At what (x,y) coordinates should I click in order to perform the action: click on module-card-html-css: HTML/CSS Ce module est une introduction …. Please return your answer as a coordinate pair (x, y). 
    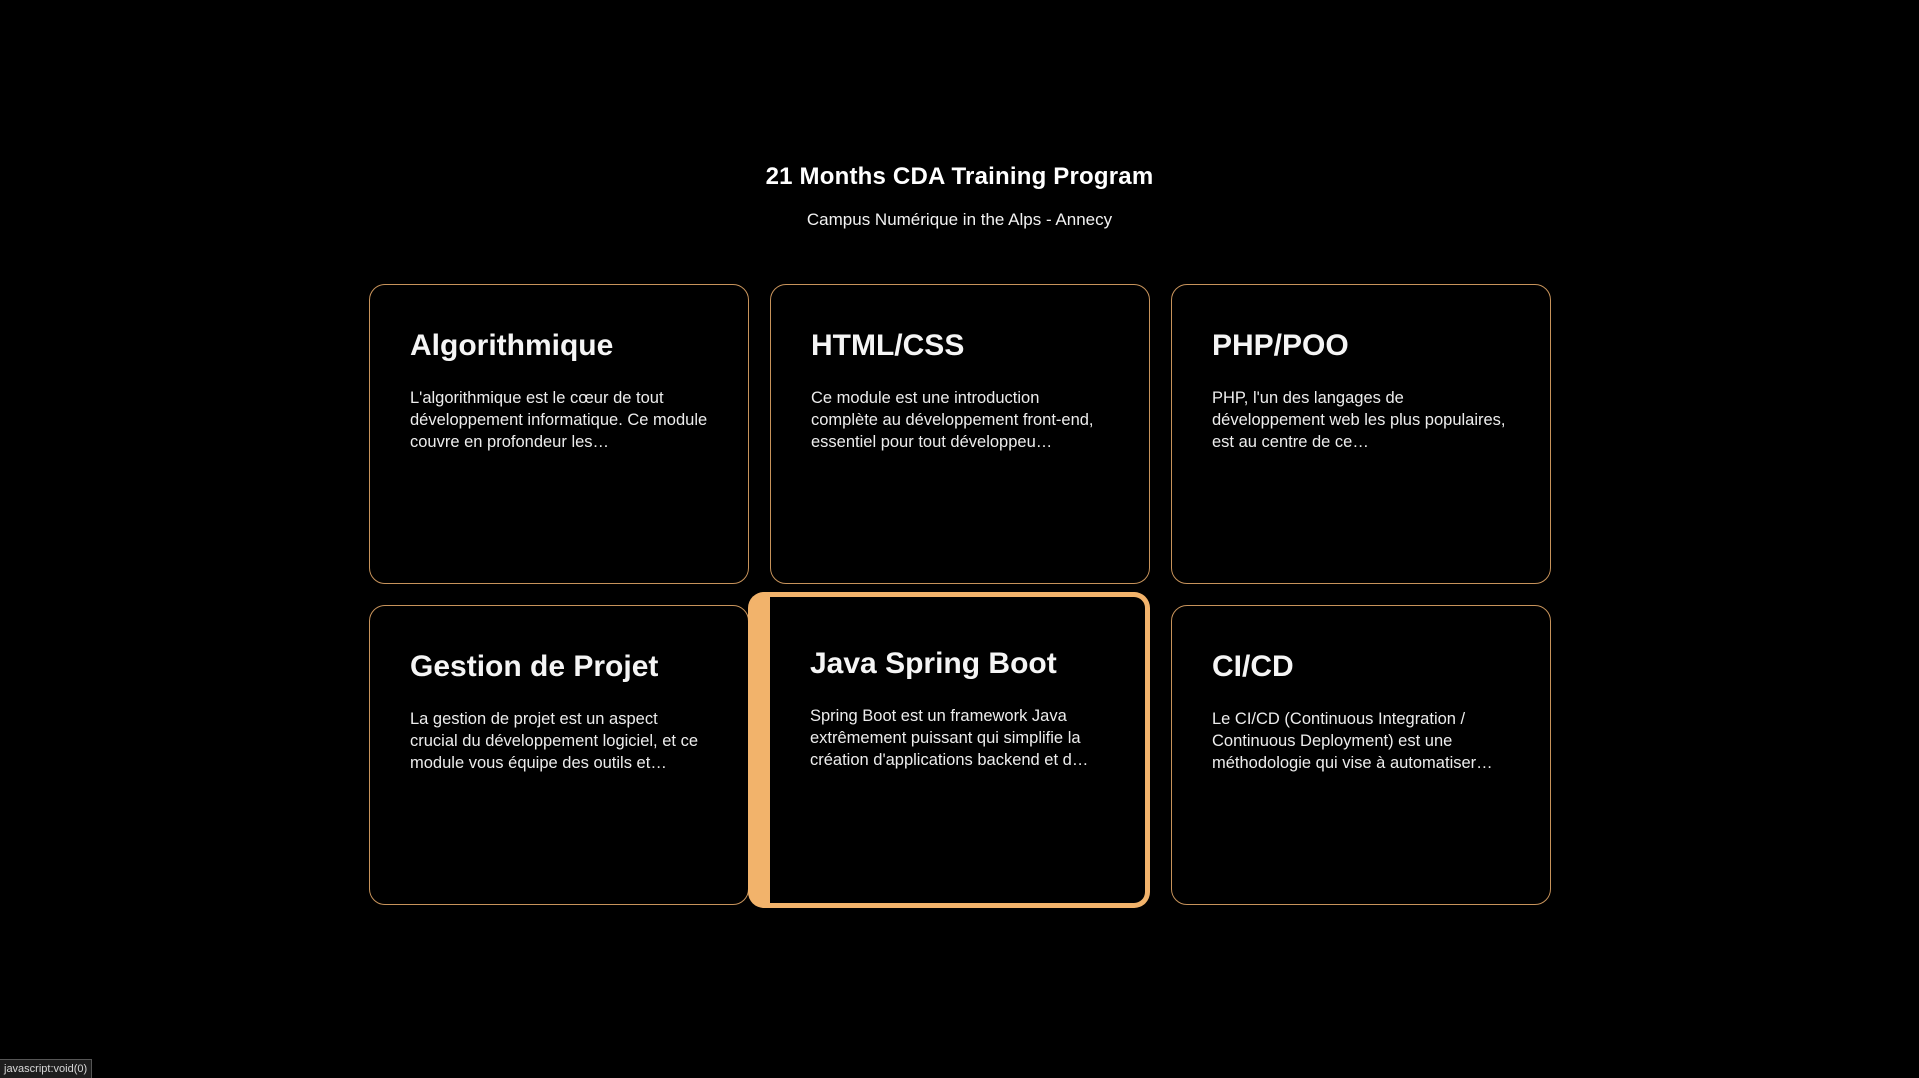
    Looking at the image, I should click on (960, 434).